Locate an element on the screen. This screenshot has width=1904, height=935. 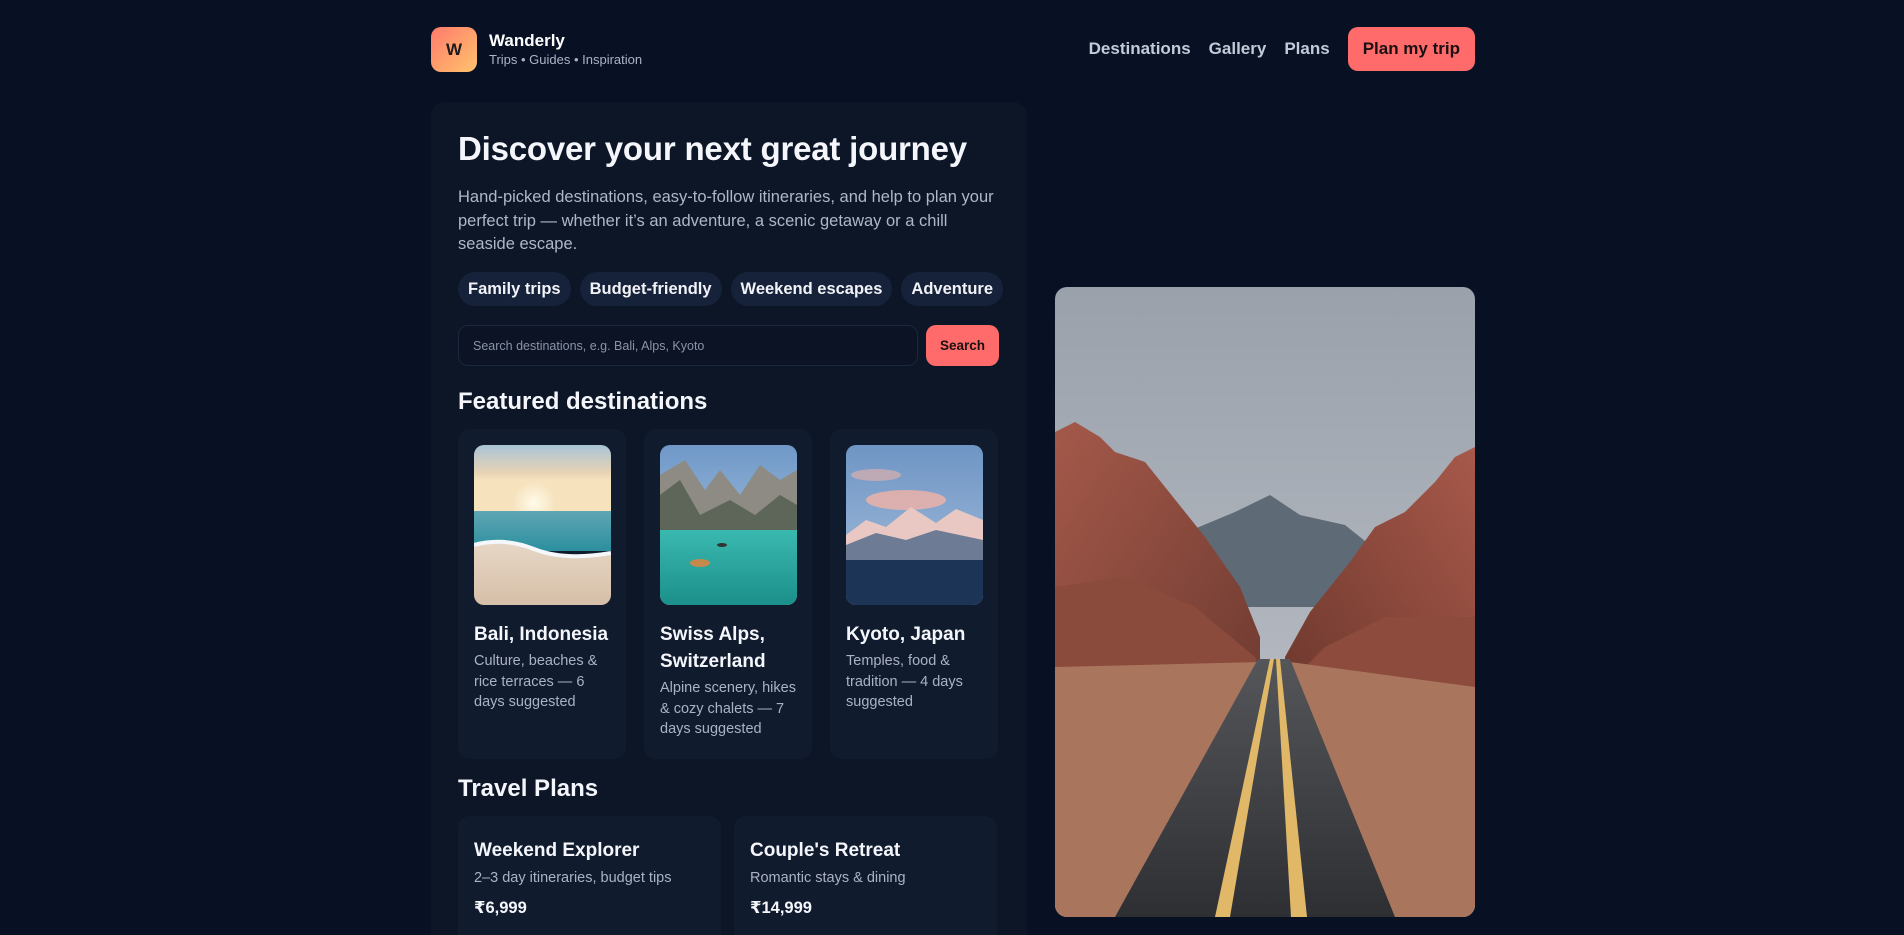
desert-road-image is located at coordinates (1265, 602).